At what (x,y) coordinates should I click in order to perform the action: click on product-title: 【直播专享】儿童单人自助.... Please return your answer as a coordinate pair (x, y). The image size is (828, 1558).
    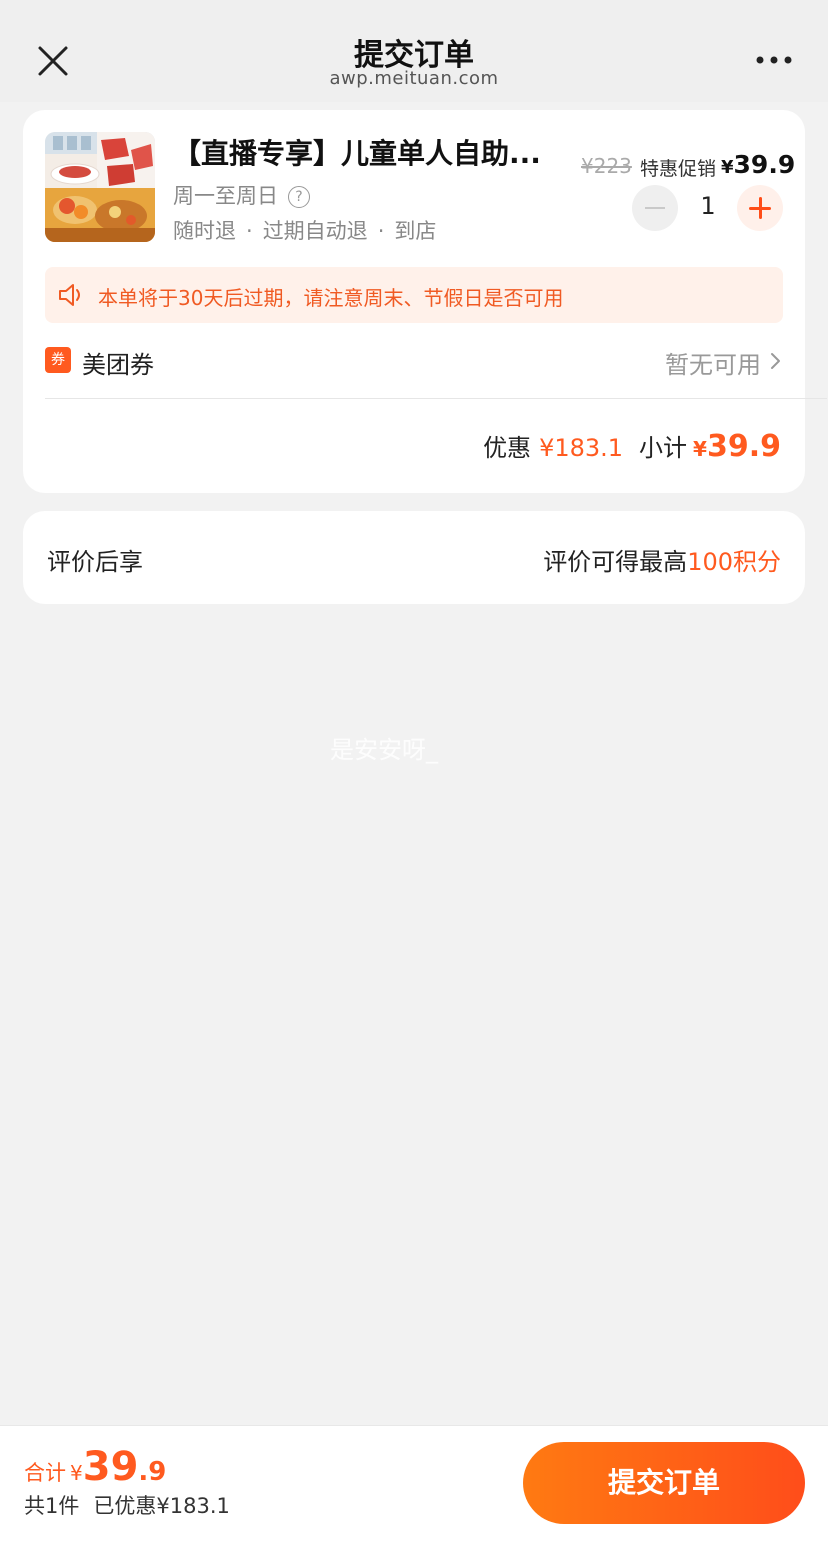
    Looking at the image, I should click on (373, 152).